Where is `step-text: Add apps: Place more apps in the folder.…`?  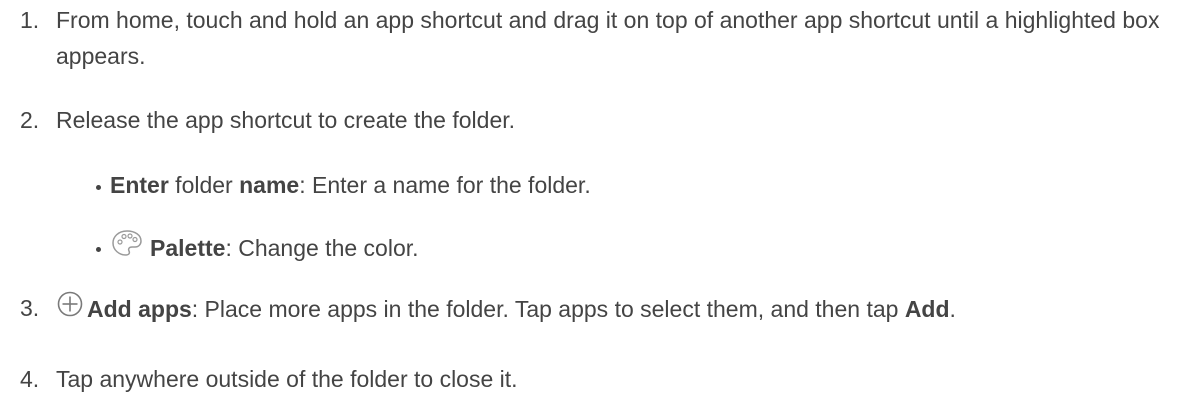
step-text: Add apps: Place more apps in the folder.… is located at coordinates (626, 309).